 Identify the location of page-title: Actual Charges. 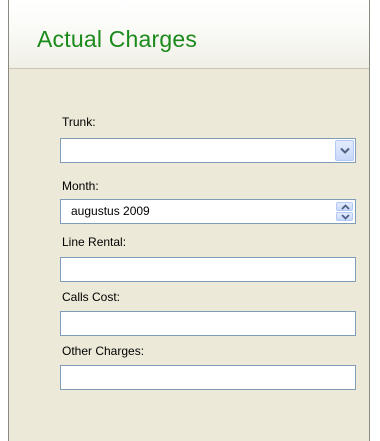
(117, 39).